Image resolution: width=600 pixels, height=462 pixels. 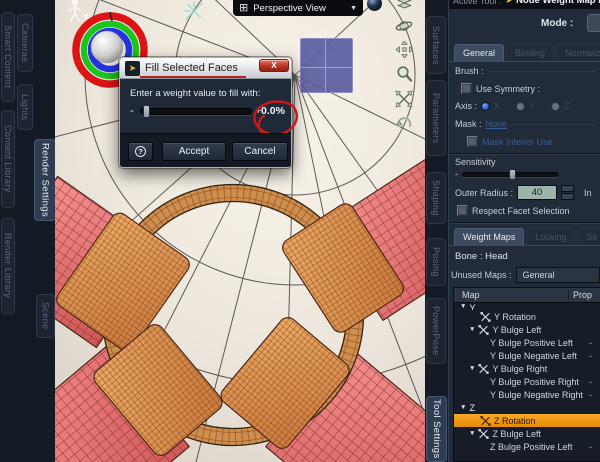 I want to click on slider-handle, so click(x=146, y=111).